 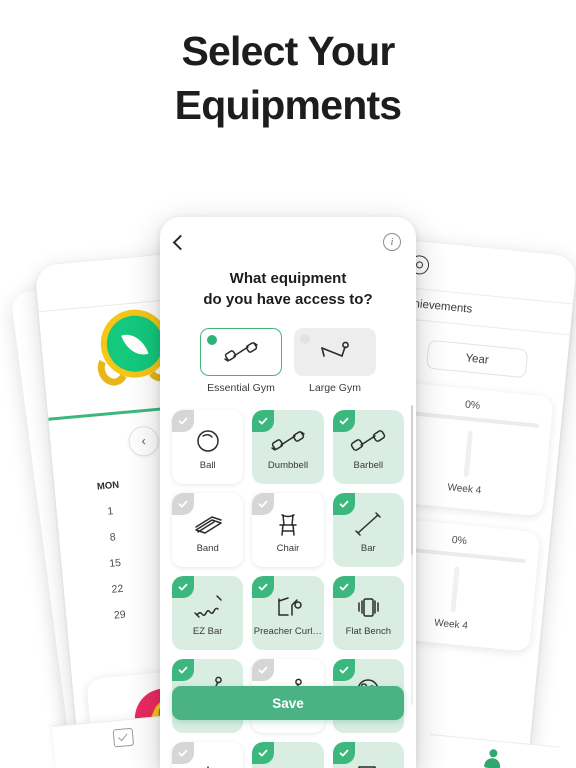 I want to click on equipment-cell-barbell: Barbell, so click(x=368, y=447).